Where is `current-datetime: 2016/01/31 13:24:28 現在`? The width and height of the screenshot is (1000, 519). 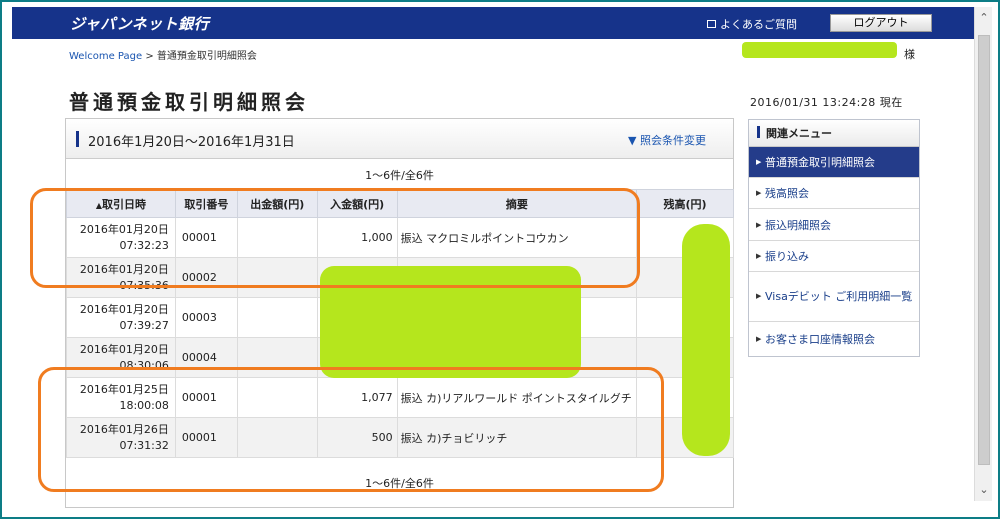
current-datetime: 2016/01/31 13:24:28 現在 is located at coordinates (826, 102).